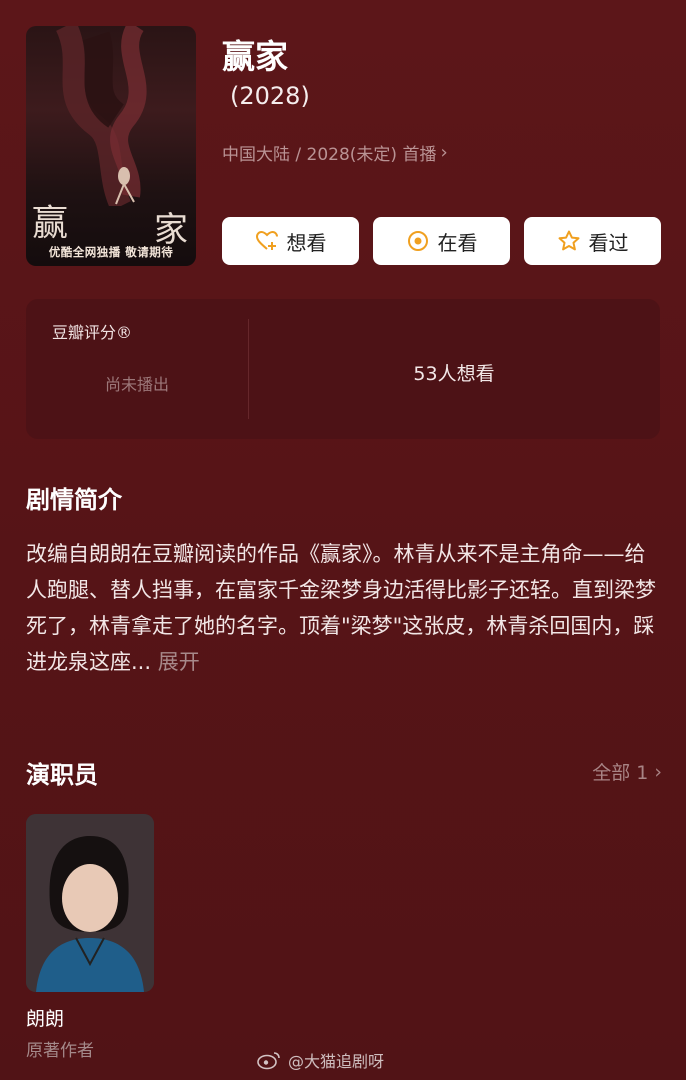 The width and height of the screenshot is (686, 1080). Describe the element at coordinates (268, 1061) in the screenshot. I see `weibo-logo-icon` at that location.